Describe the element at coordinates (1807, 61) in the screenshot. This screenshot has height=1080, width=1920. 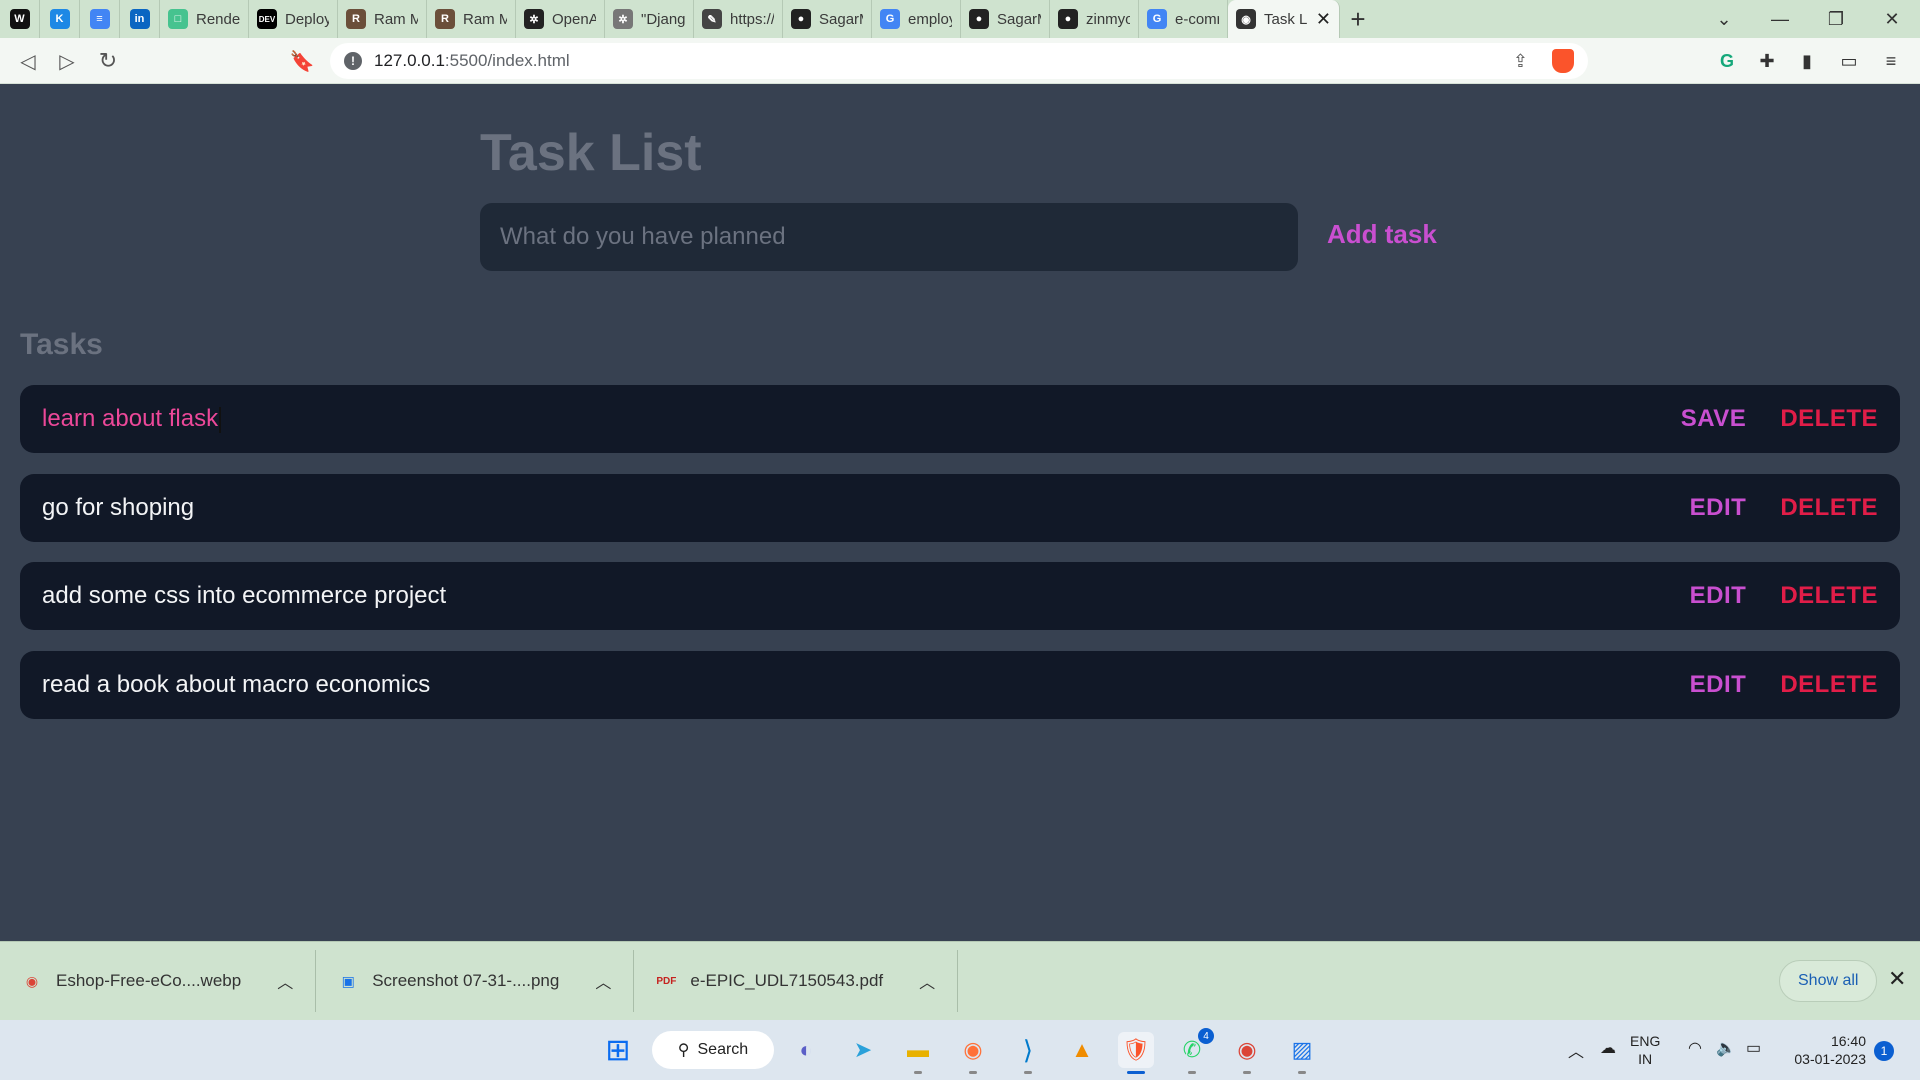
I see `sidebar-icon: ▮` at that location.